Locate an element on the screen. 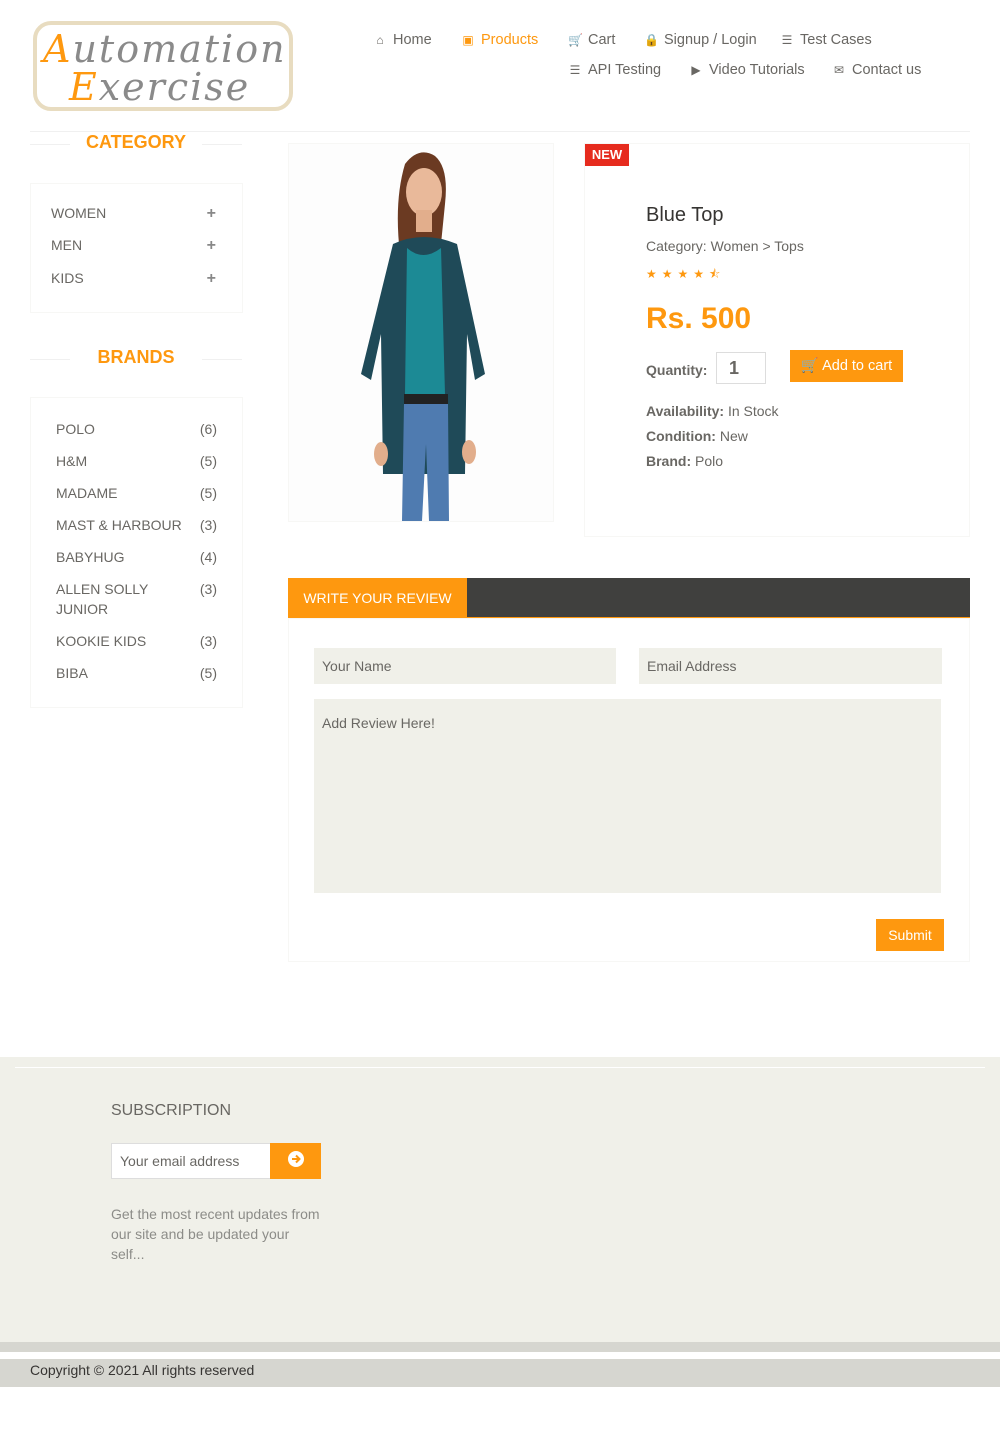 This screenshot has height=1429, width=1000. category-title: CATEGORY is located at coordinates (136, 142).